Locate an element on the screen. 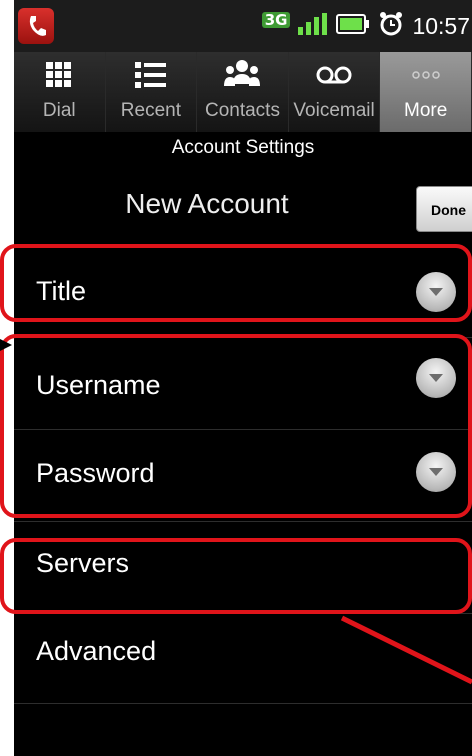 Image resolution: width=472 pixels, height=756 pixels. annotation-line is located at coordinates (406, 650).